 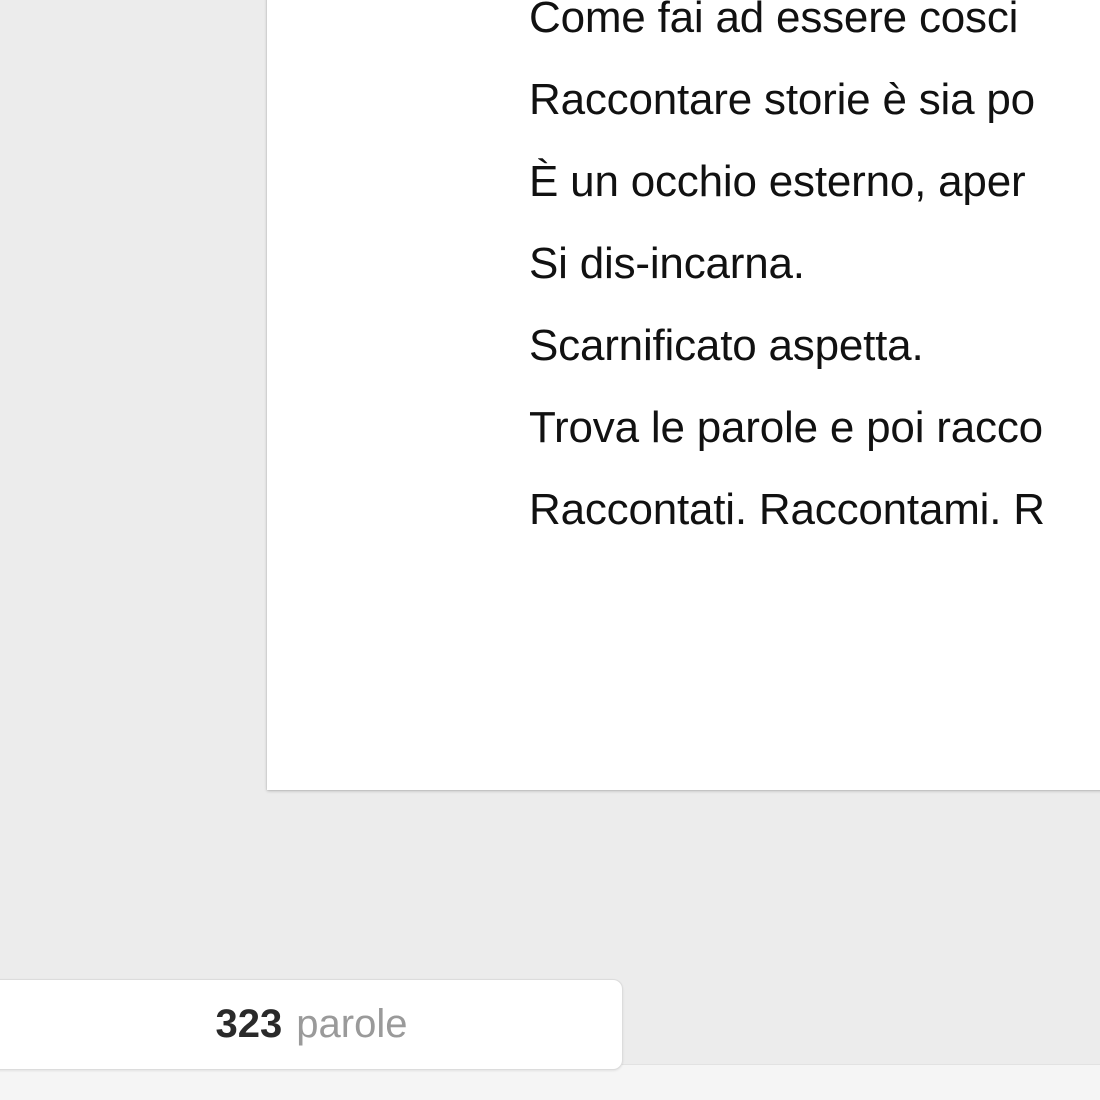 I want to click on text-line: Trova le parole e poi racco, so click(x=786, y=427).